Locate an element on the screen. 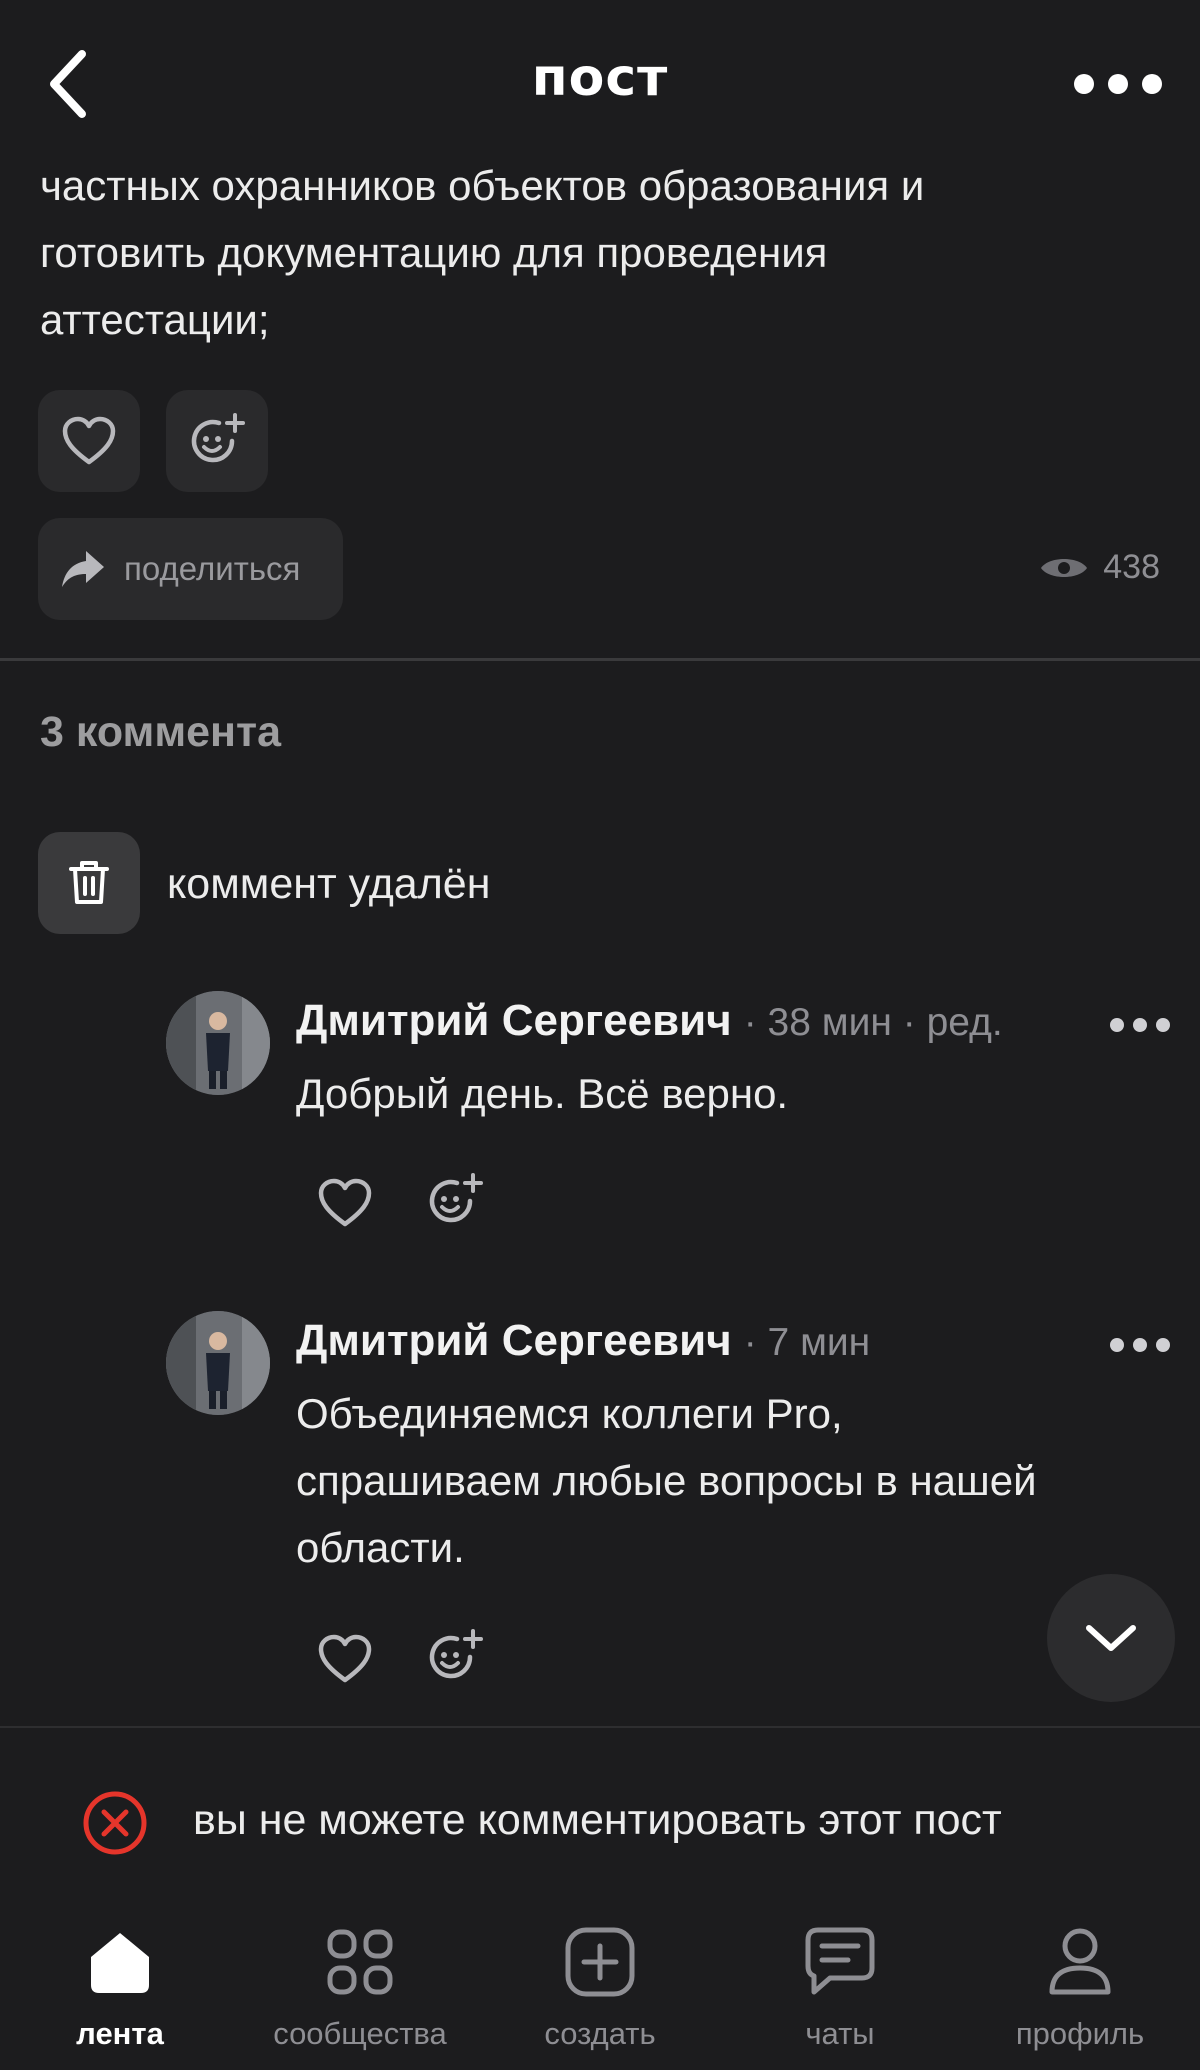 The height and width of the screenshot is (2070, 1200). nav-item-chats: чаты is located at coordinates (840, 1987).